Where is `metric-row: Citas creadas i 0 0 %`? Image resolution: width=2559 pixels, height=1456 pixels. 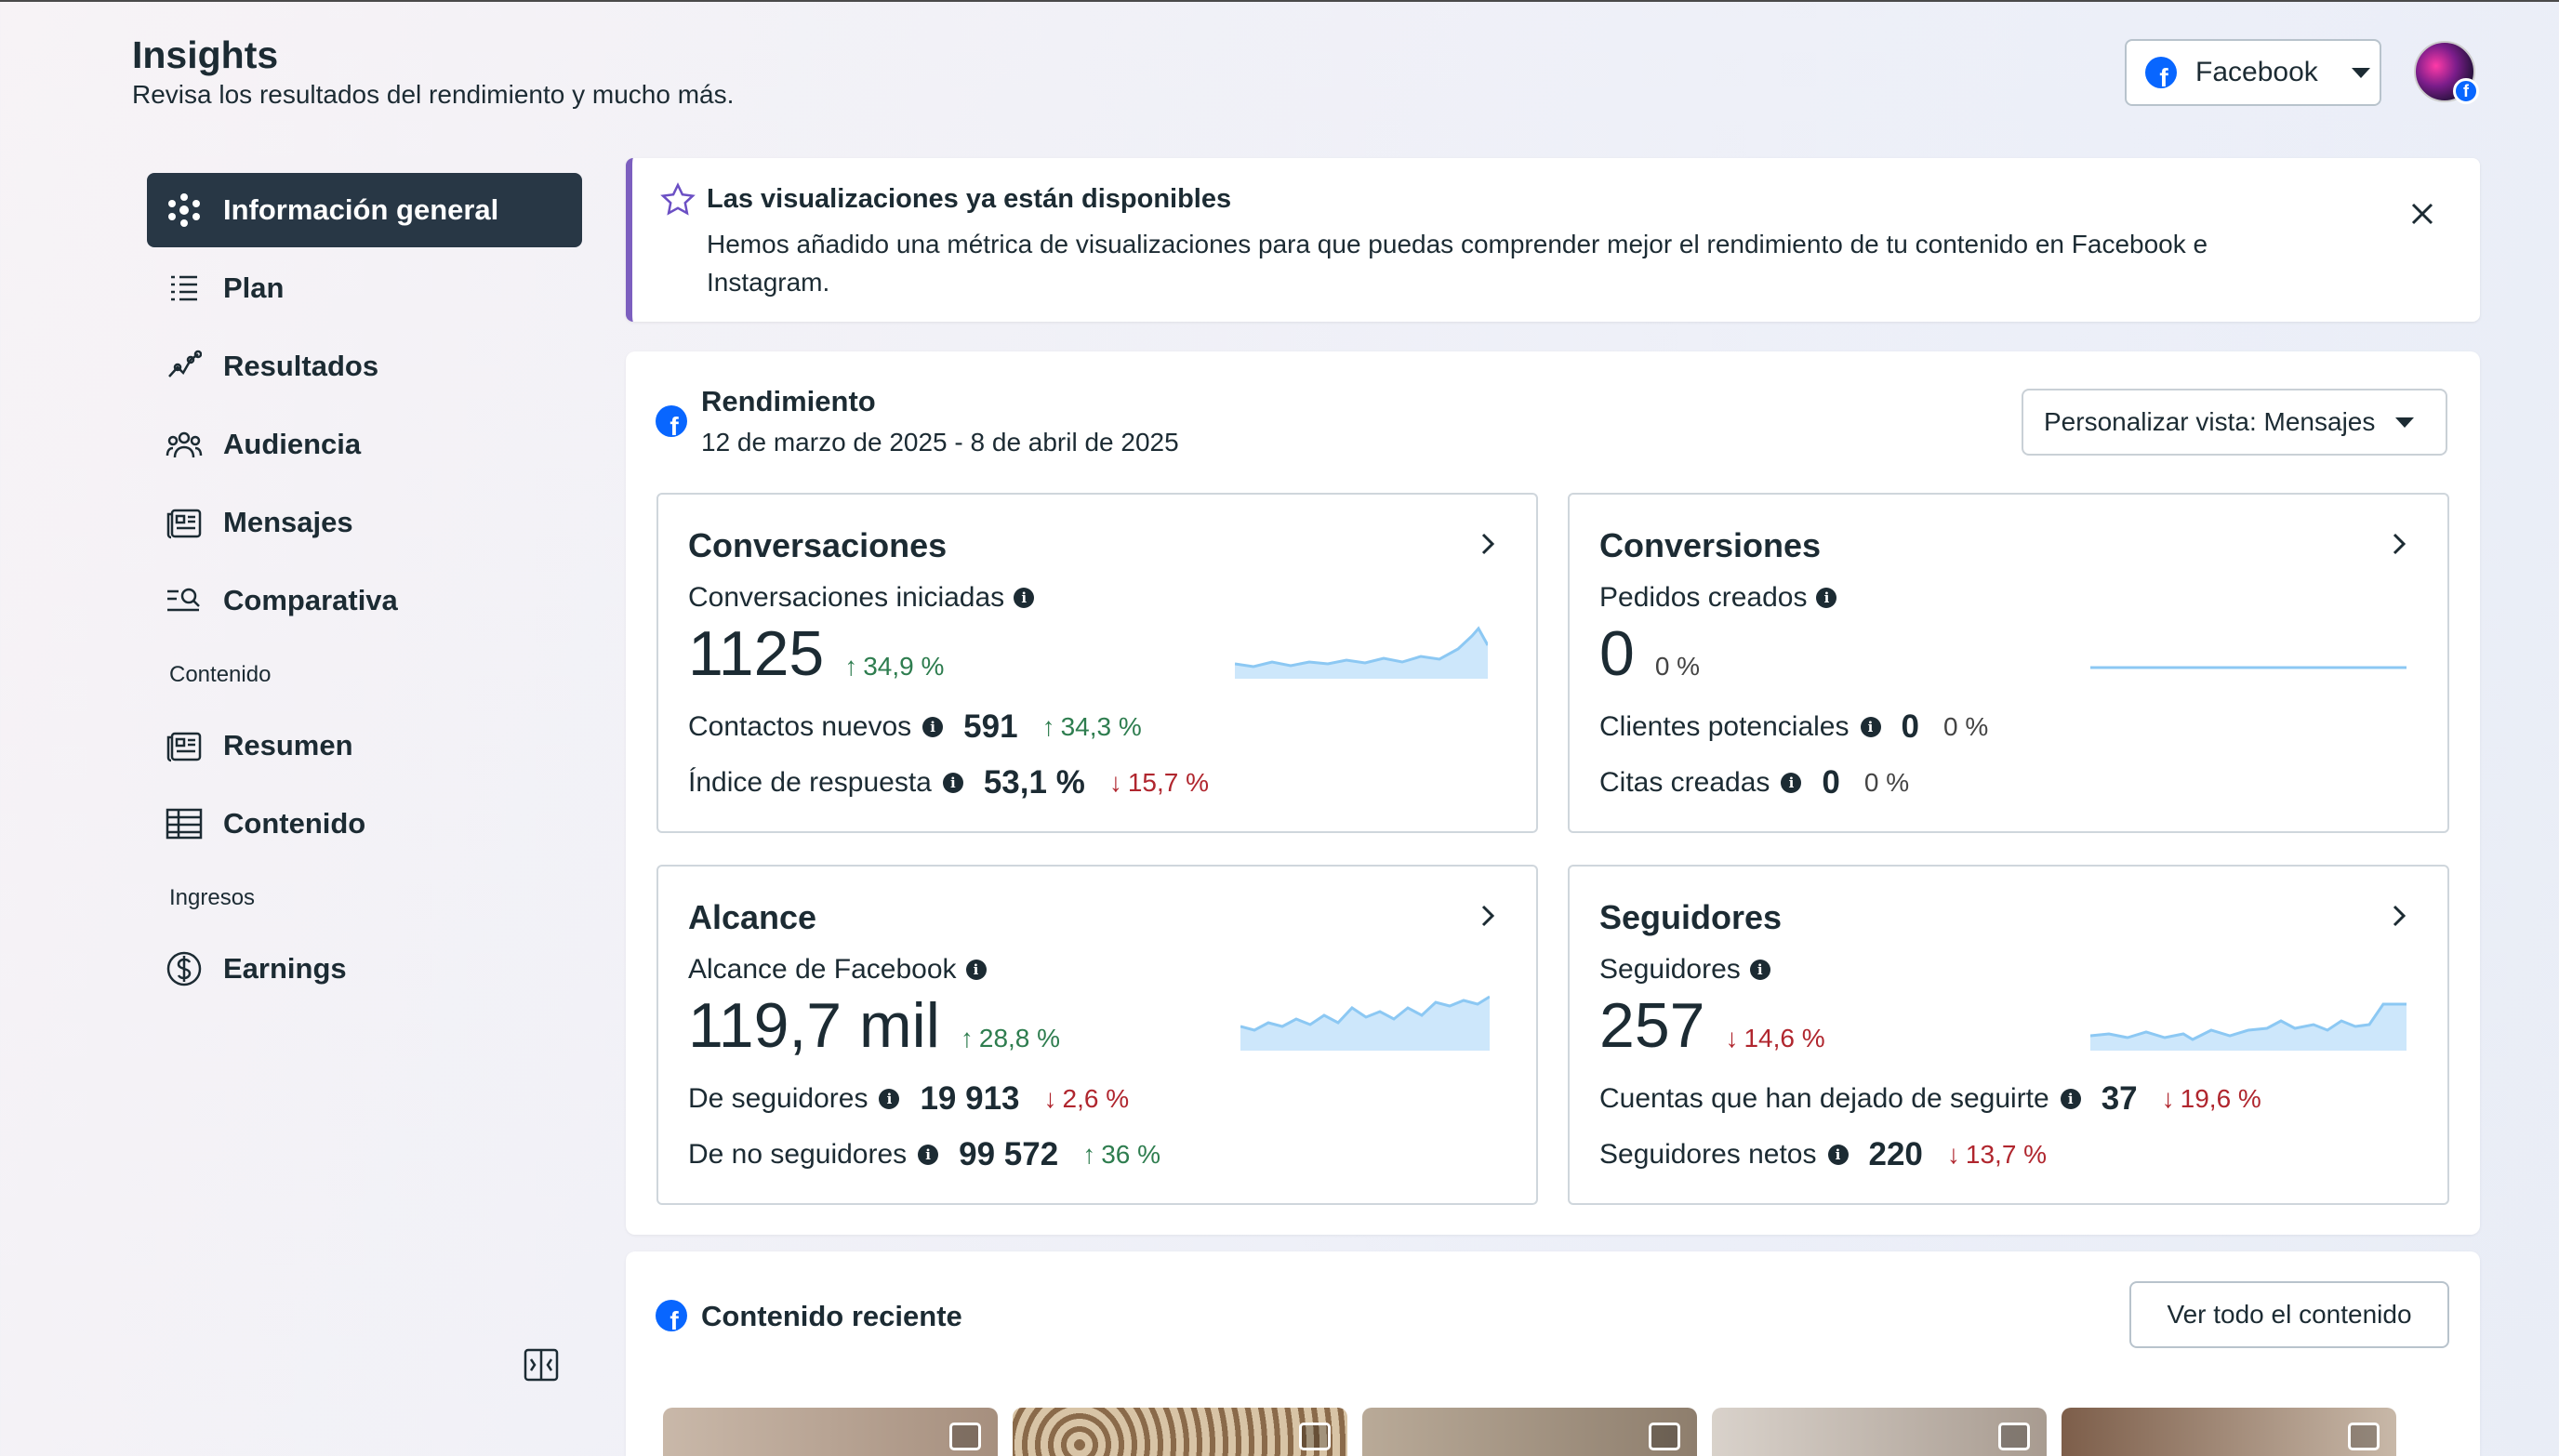 metric-row: Citas creadas i 0 0 % is located at coordinates (1754, 782).